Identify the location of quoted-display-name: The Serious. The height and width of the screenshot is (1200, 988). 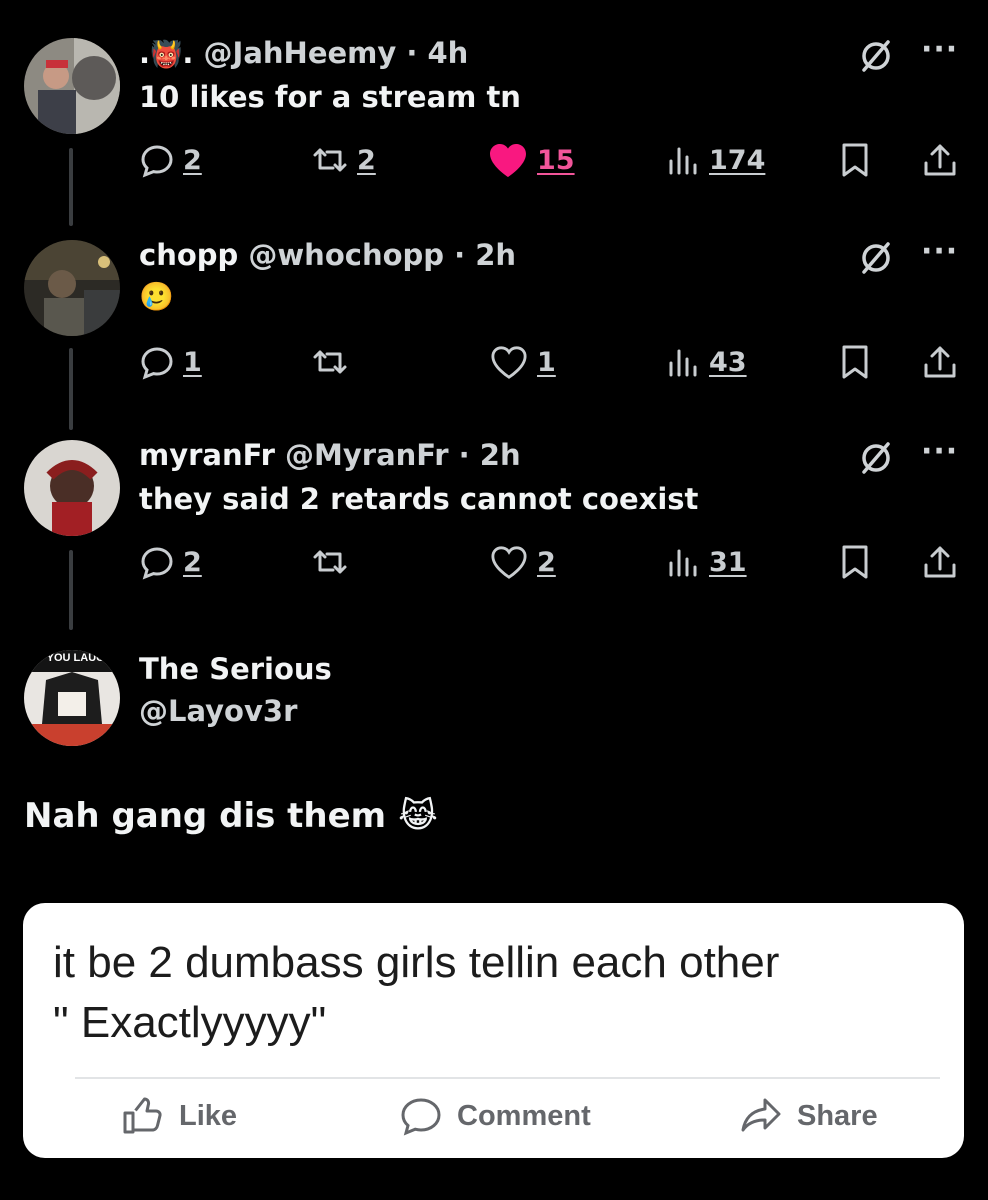
(235, 669).